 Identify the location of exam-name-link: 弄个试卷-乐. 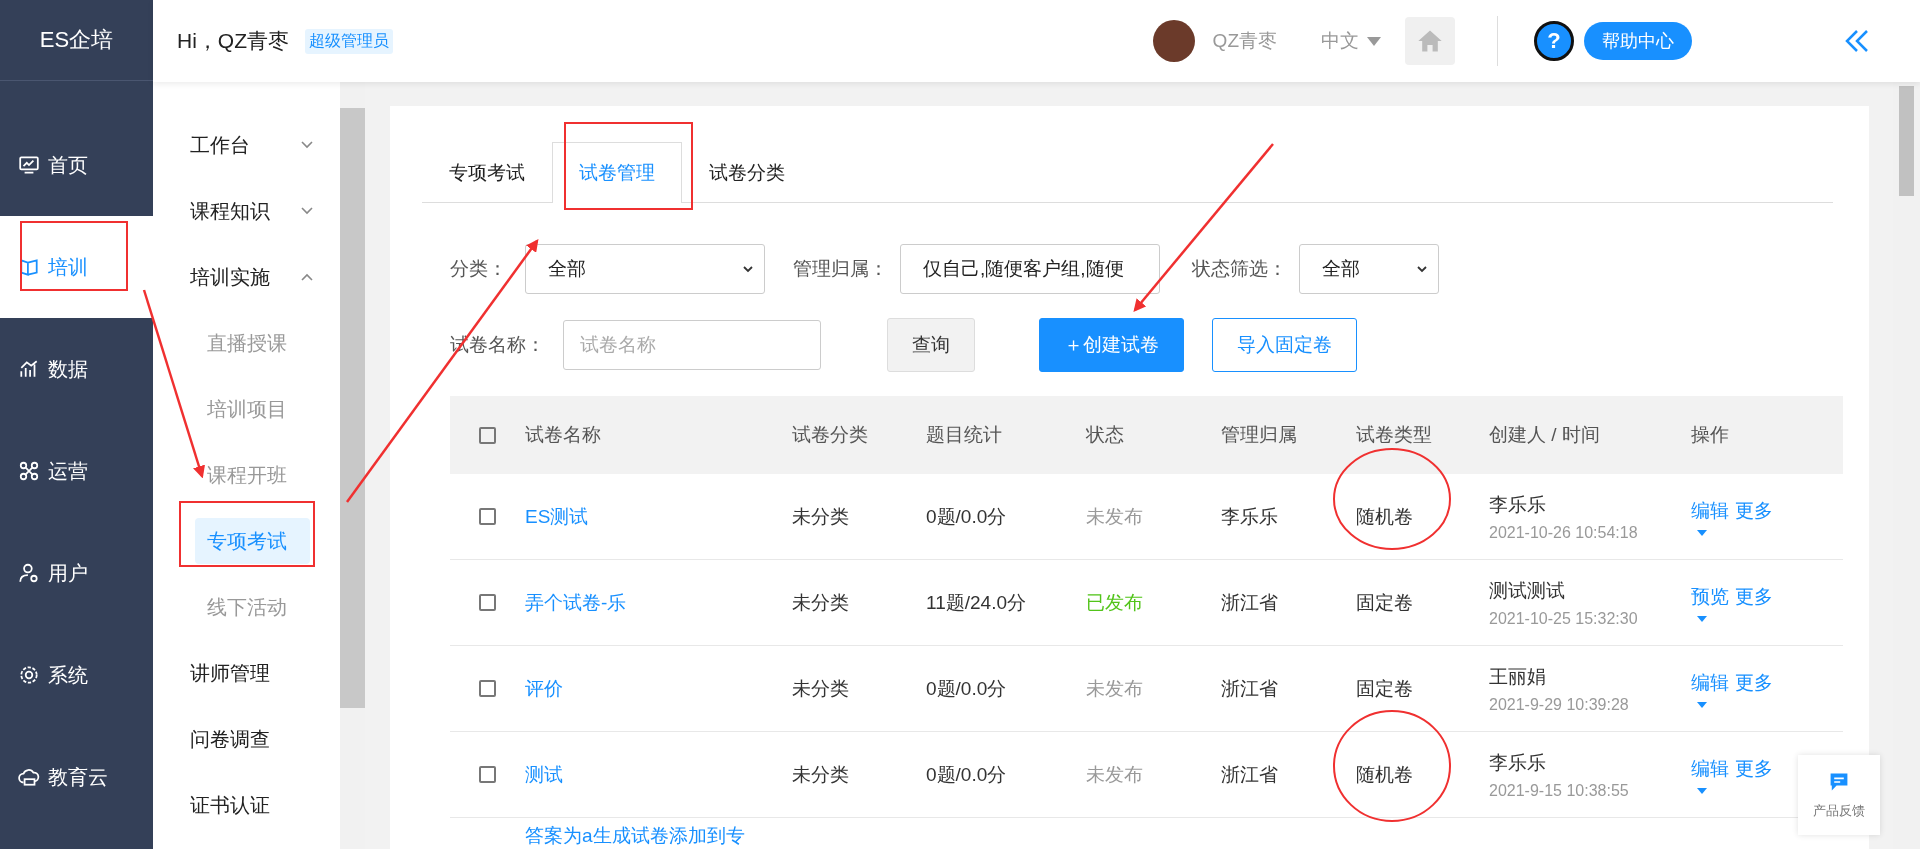
(576, 602).